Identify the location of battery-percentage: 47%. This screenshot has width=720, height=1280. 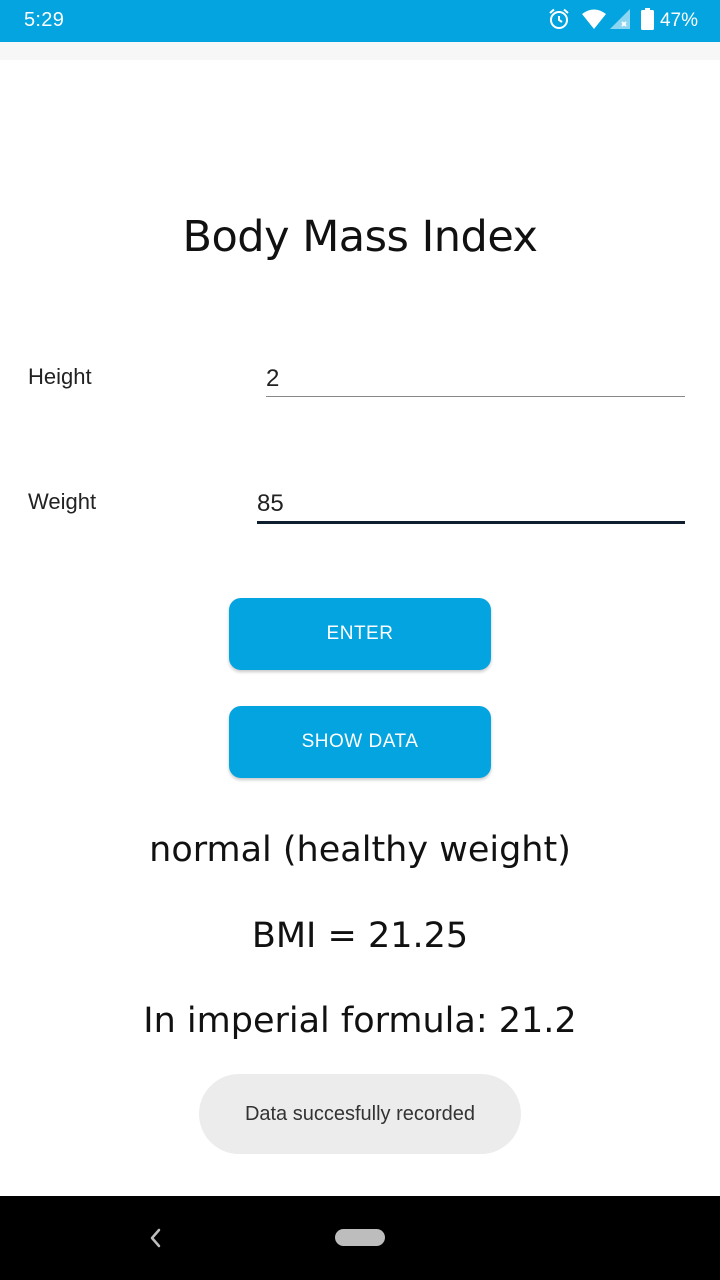
(678, 20).